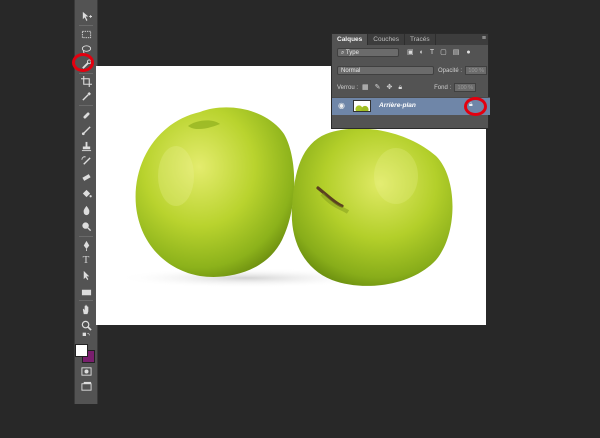  Describe the element at coordinates (385, 70) in the screenshot. I see `blend-mode-select: Normal` at that location.